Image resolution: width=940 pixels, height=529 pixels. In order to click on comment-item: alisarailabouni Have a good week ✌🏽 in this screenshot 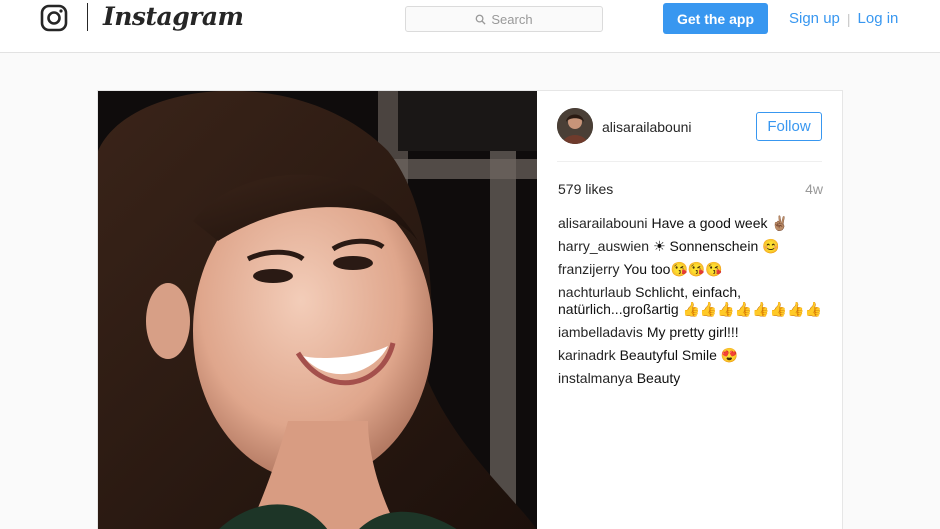, I will do `click(693, 223)`.